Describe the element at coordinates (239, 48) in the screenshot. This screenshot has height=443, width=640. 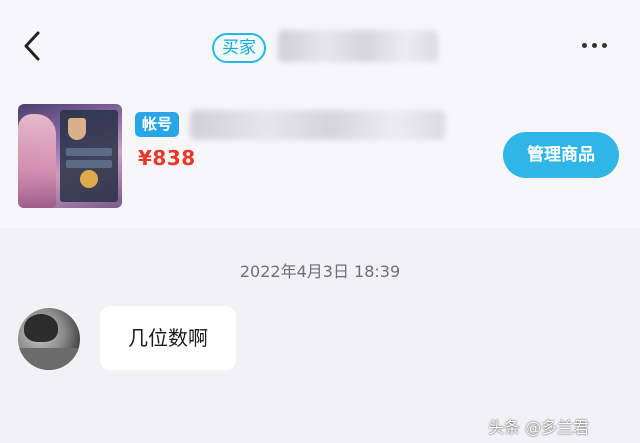
I see `buyer-badge: 买家` at that location.